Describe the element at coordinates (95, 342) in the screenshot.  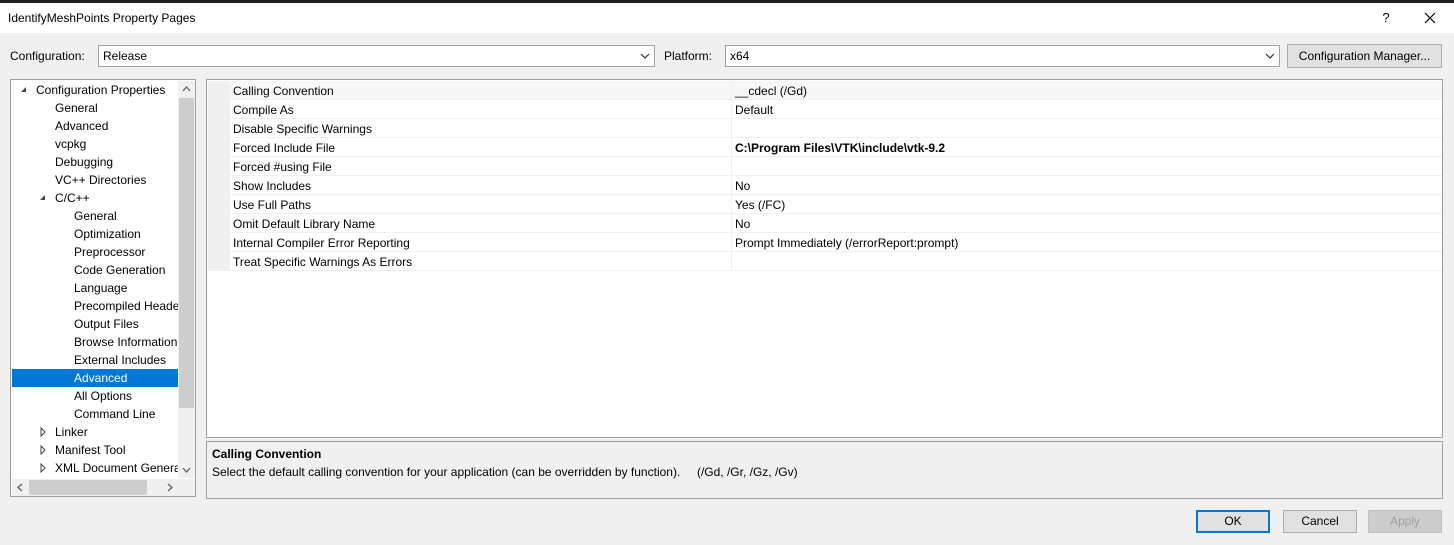
I see `tree-item: Browse Information` at that location.